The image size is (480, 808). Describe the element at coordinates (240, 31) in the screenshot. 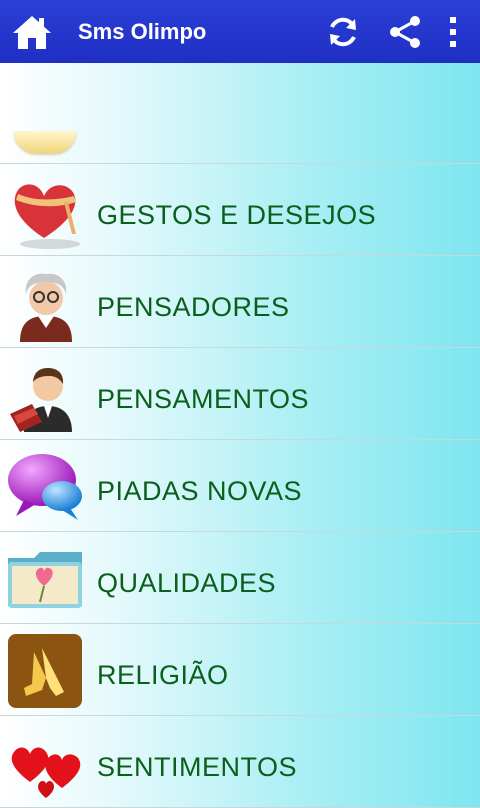

I see `action-bar: Sms Olimpo` at that location.